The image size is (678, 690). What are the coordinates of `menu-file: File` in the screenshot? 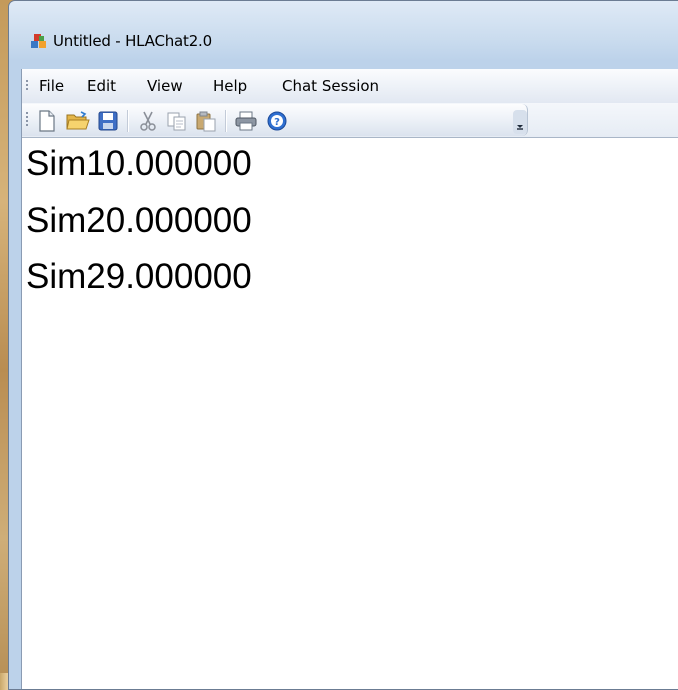 It's located at (51, 86).